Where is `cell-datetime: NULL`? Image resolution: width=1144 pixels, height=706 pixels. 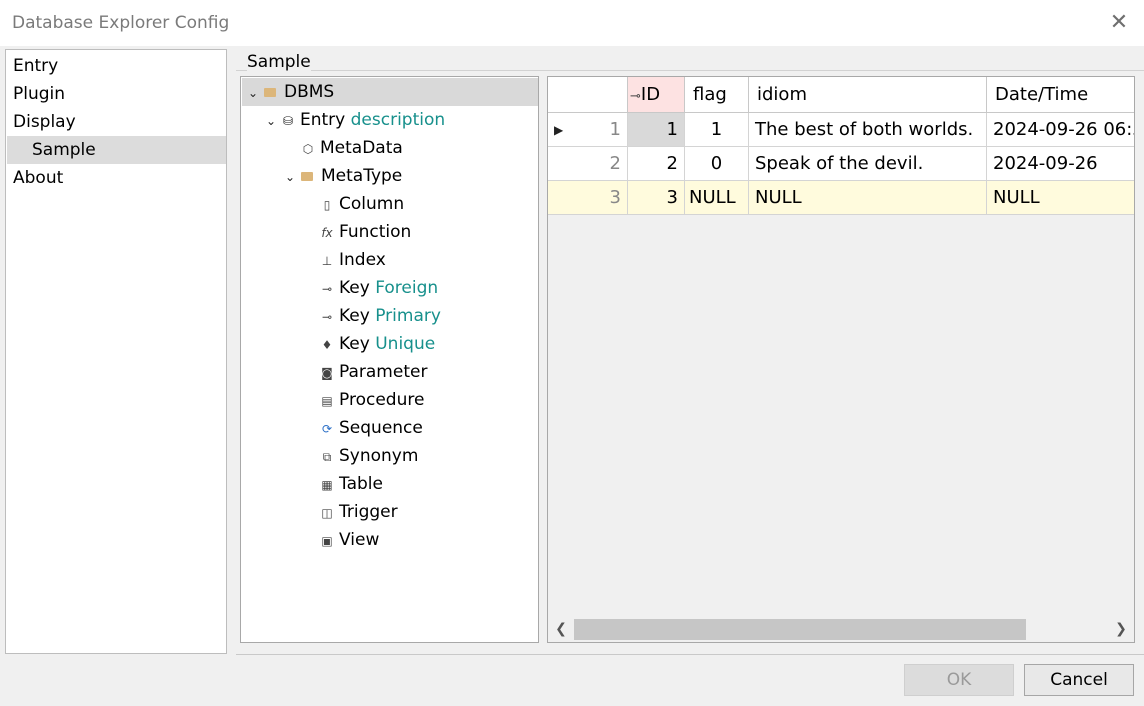
cell-datetime: NULL is located at coordinates (1060, 198).